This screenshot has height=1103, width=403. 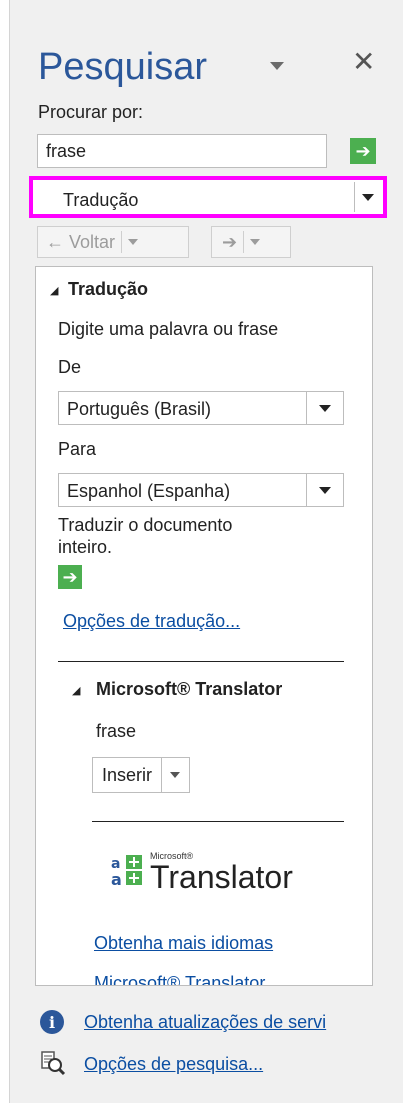 What do you see at coordinates (255, 242) in the screenshot?
I see `forward-dropdown-icon` at bounding box center [255, 242].